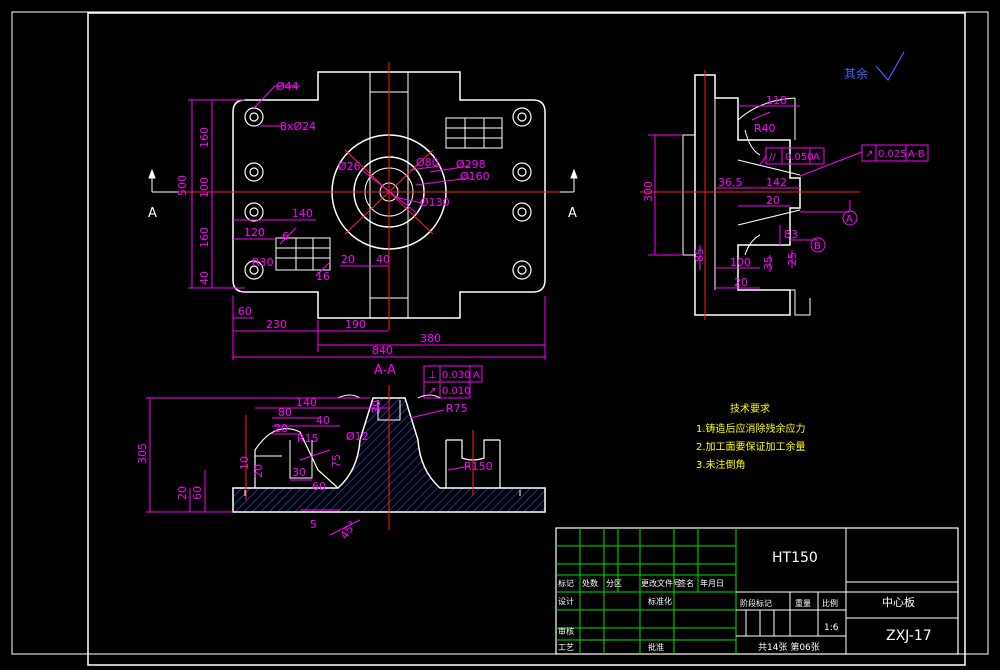  Describe the element at coordinates (765, 128) in the screenshot. I see `dim-text-r40: R40` at that location.